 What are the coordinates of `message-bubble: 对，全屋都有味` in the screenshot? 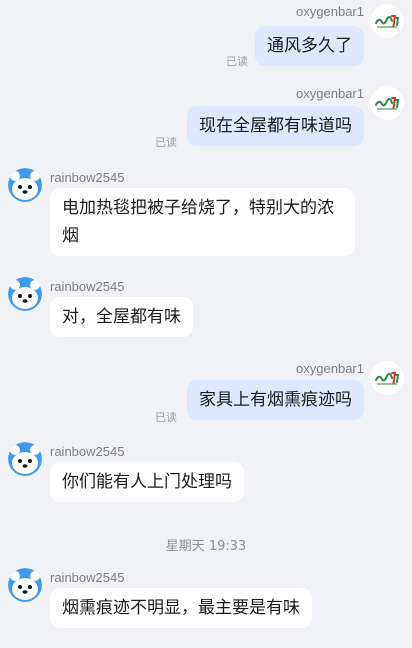 It's located at (121, 317).